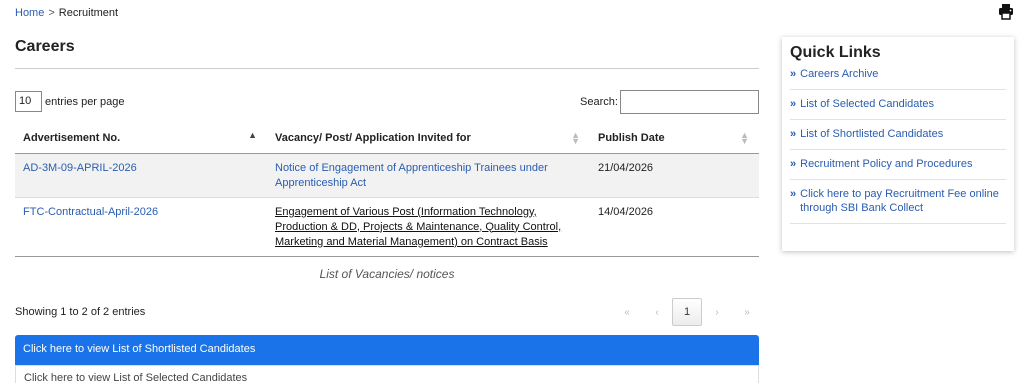  What do you see at coordinates (29, 13) in the screenshot?
I see `breadcrumb-home-link: Home` at bounding box center [29, 13].